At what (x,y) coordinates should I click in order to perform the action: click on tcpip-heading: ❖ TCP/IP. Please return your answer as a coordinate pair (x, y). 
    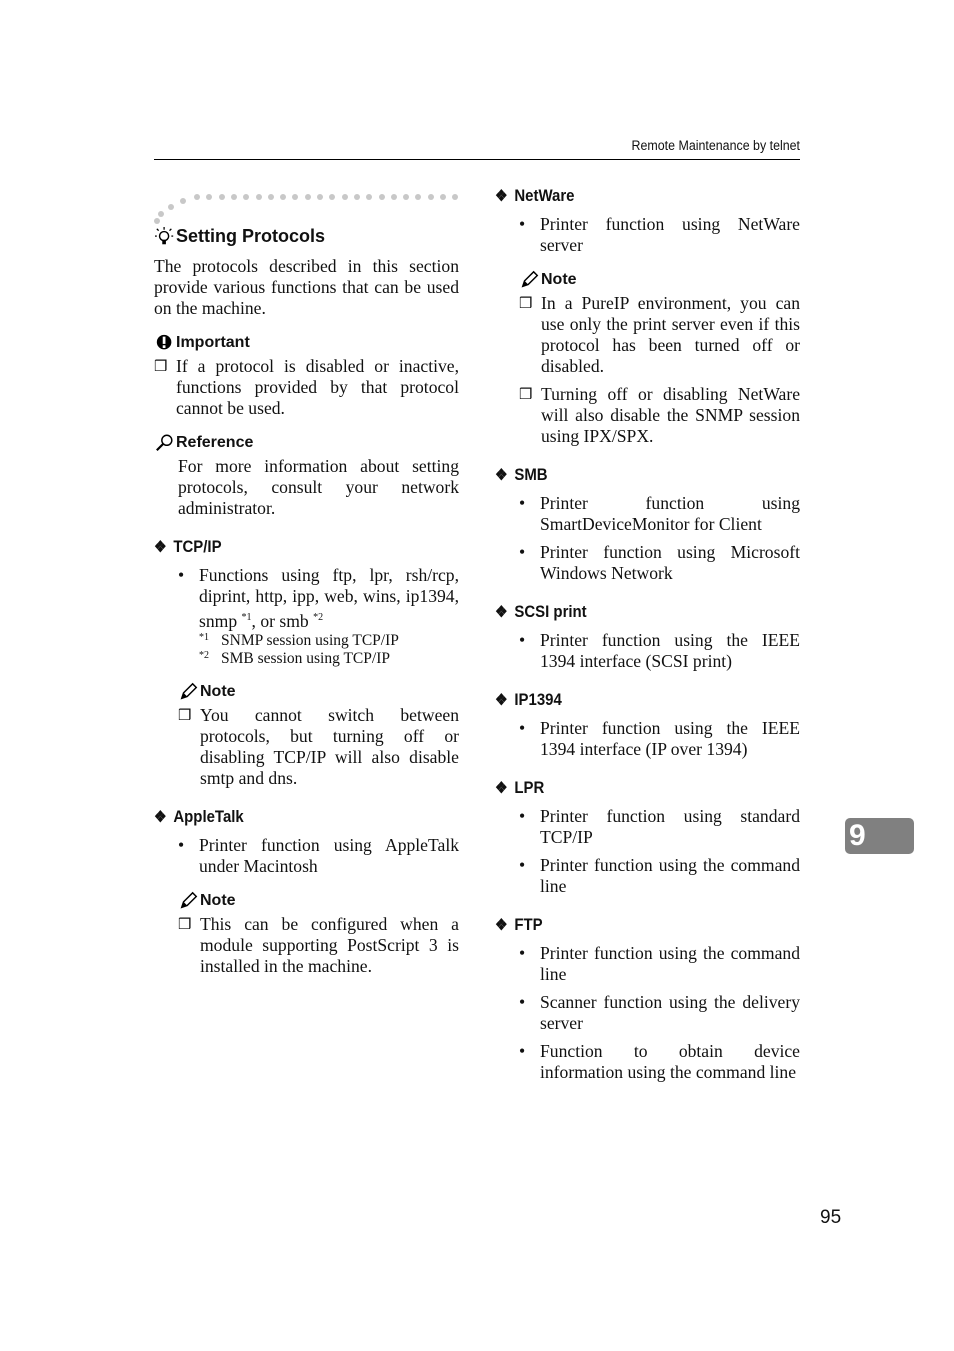
    Looking at the image, I should click on (188, 546).